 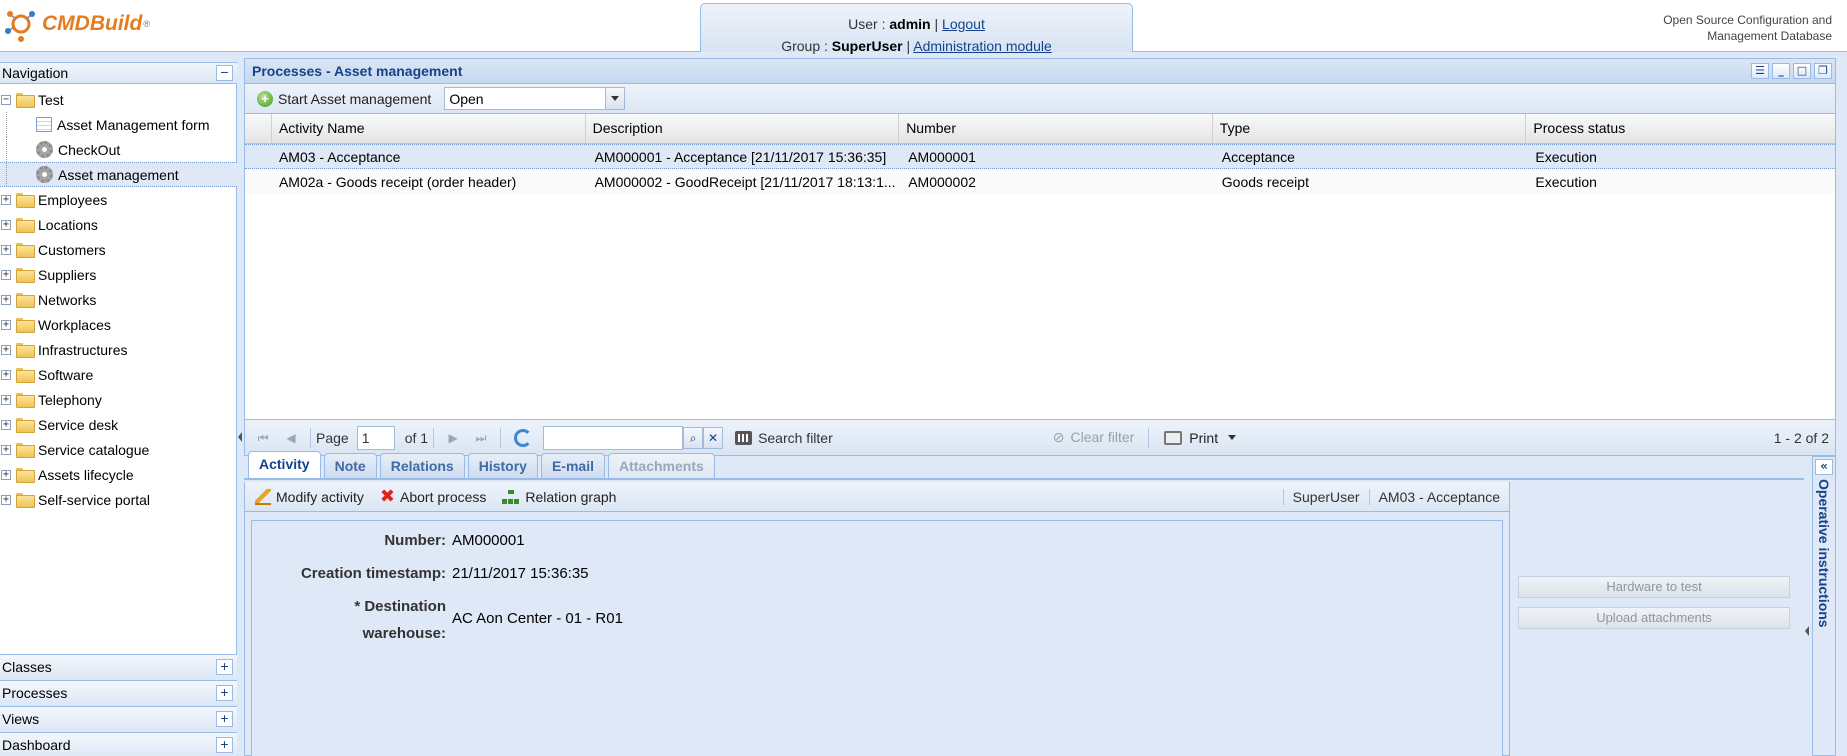 I want to click on tab-activity: Activity, so click(x=284, y=464).